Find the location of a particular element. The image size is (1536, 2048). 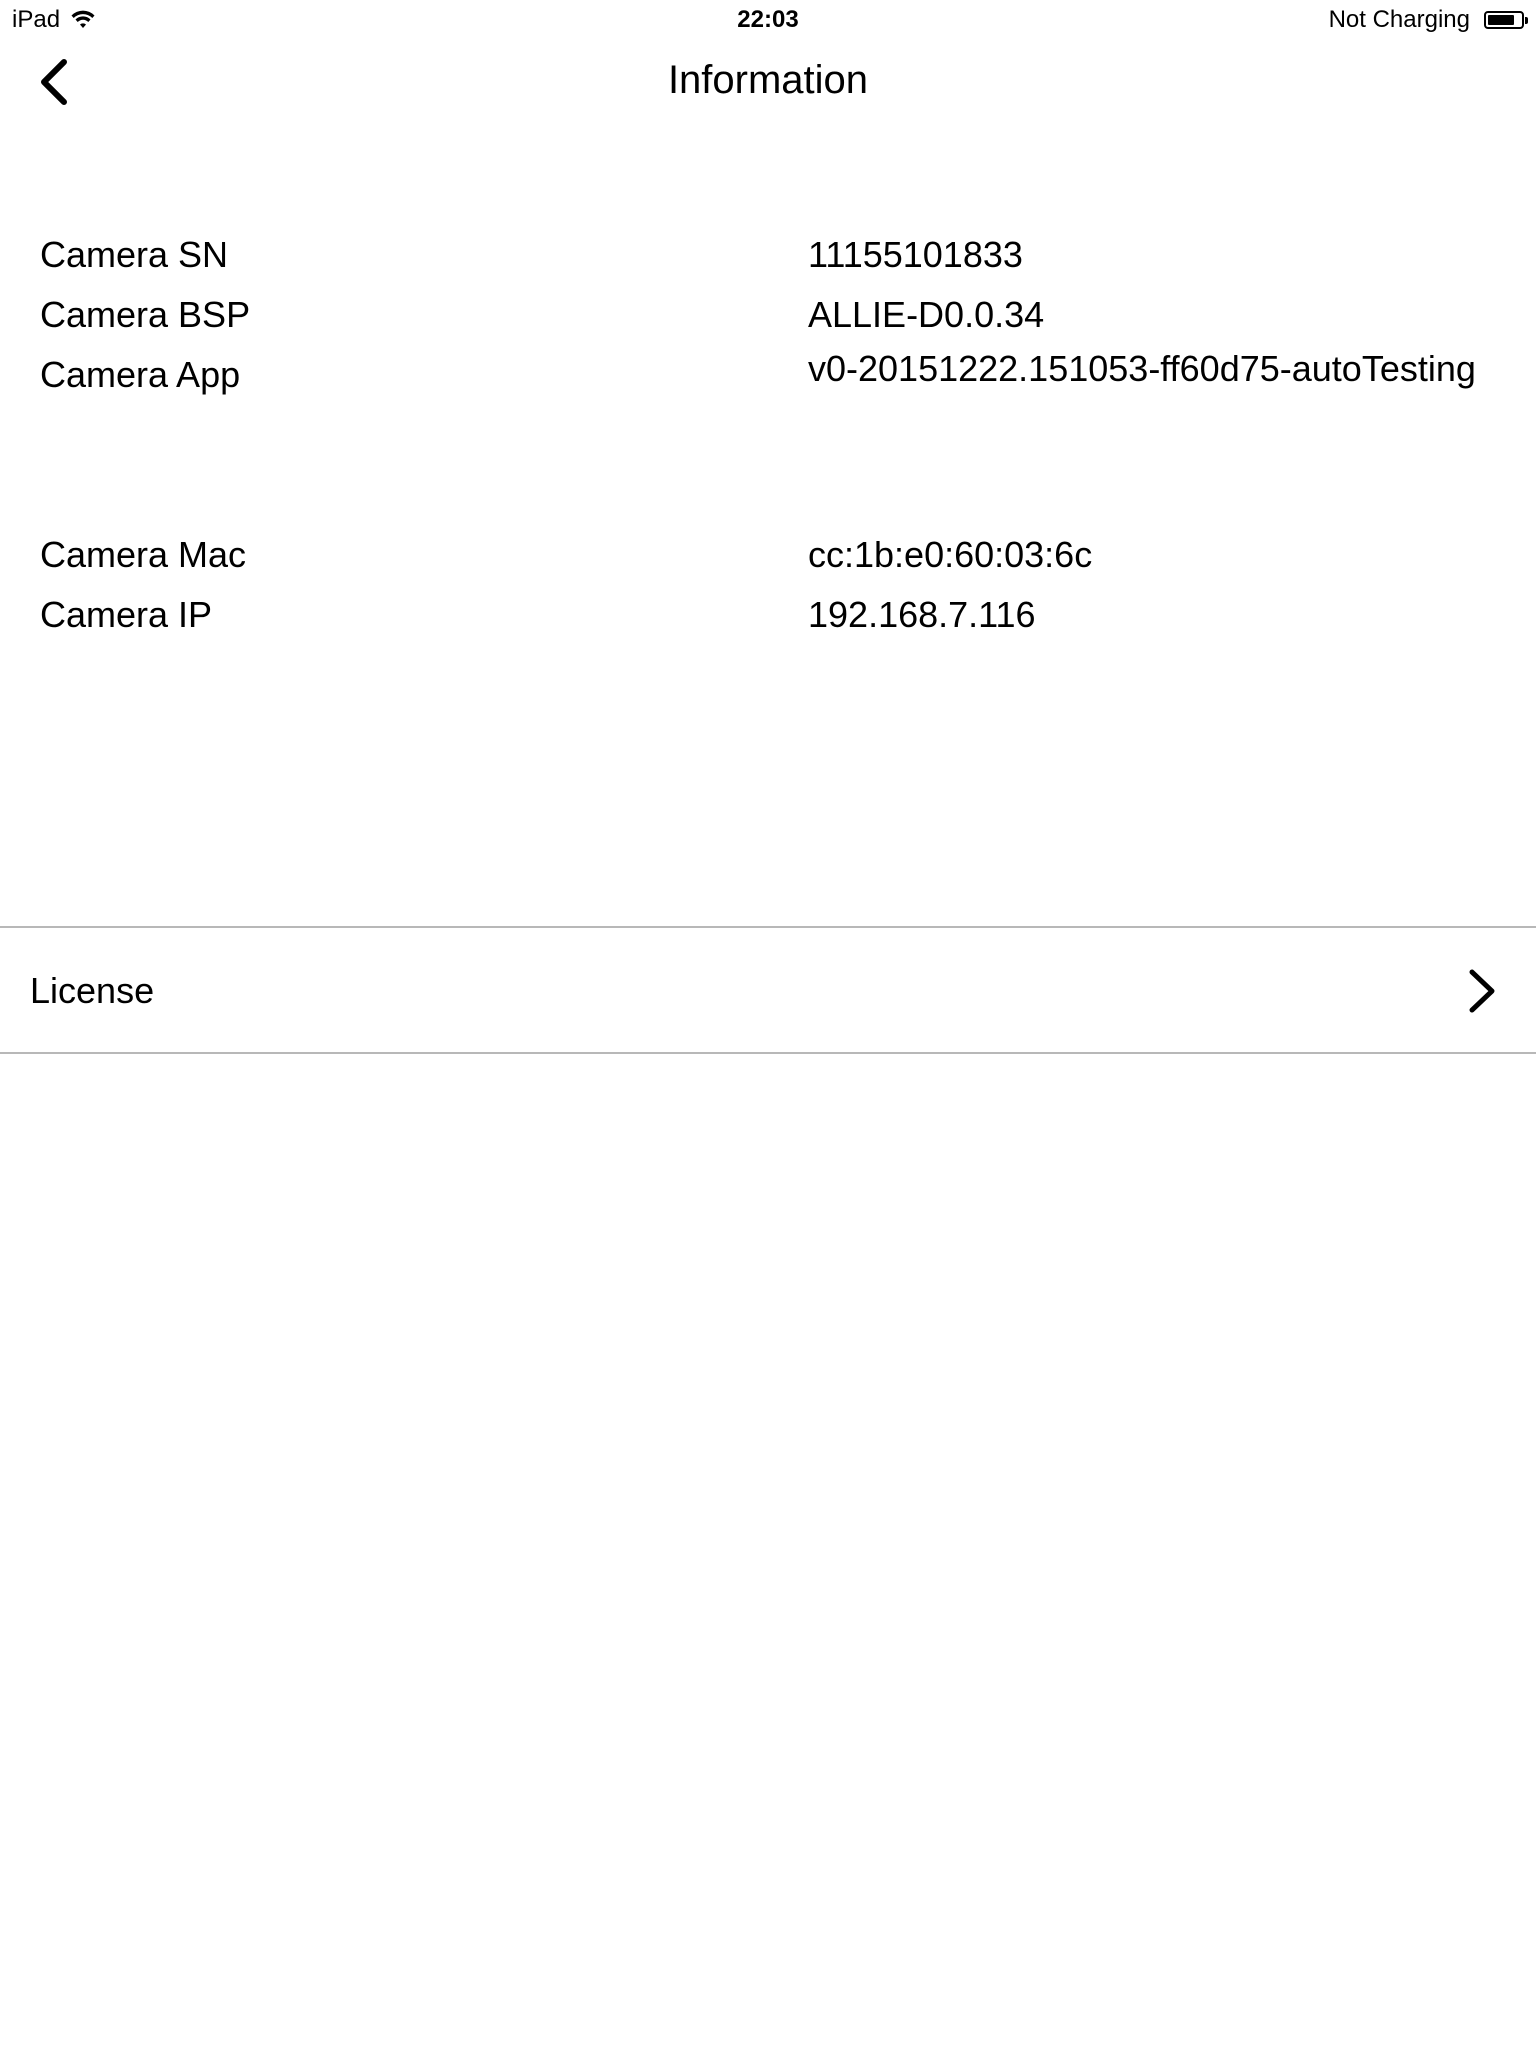

status-right: Not Charging is located at coordinates (1428, 20).